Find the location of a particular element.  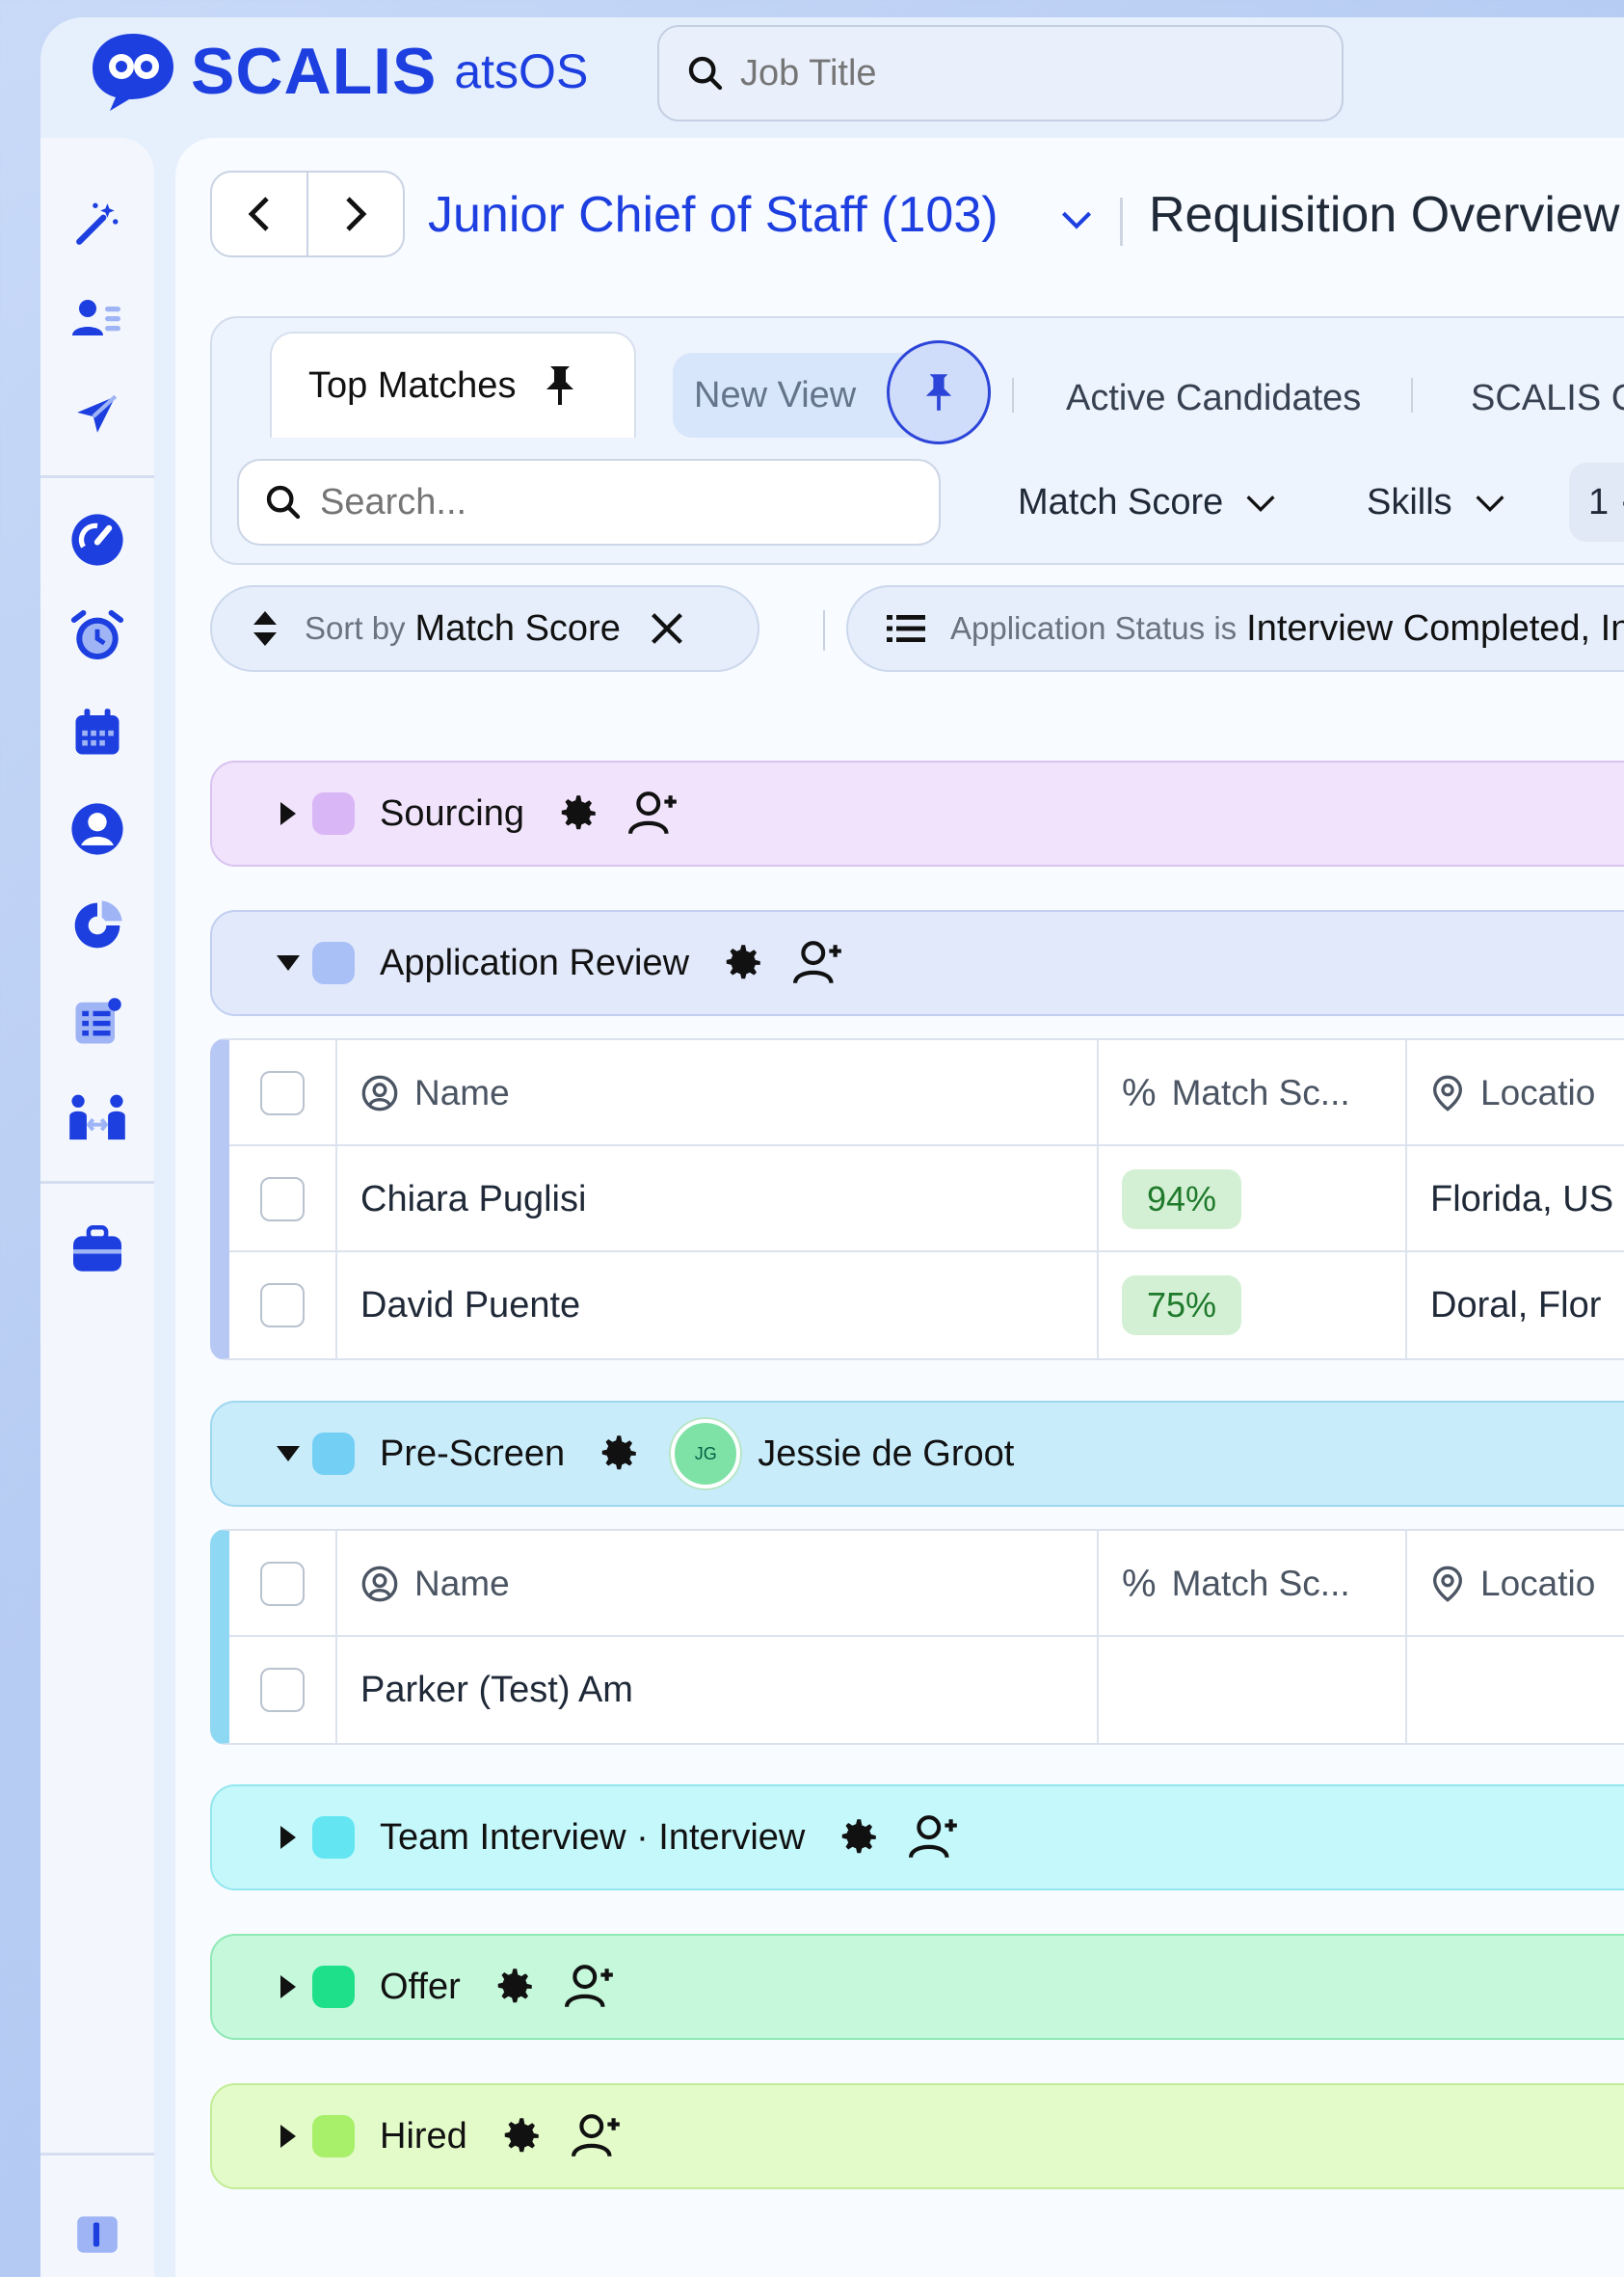

status-value: Interview Completed, In is located at coordinates (1435, 628).